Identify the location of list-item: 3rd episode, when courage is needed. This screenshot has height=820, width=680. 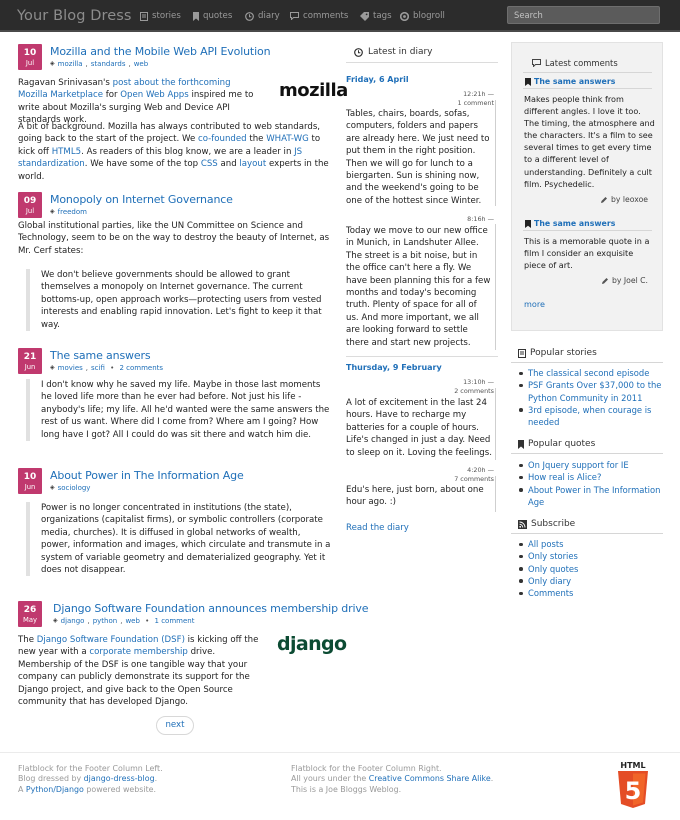
(590, 416).